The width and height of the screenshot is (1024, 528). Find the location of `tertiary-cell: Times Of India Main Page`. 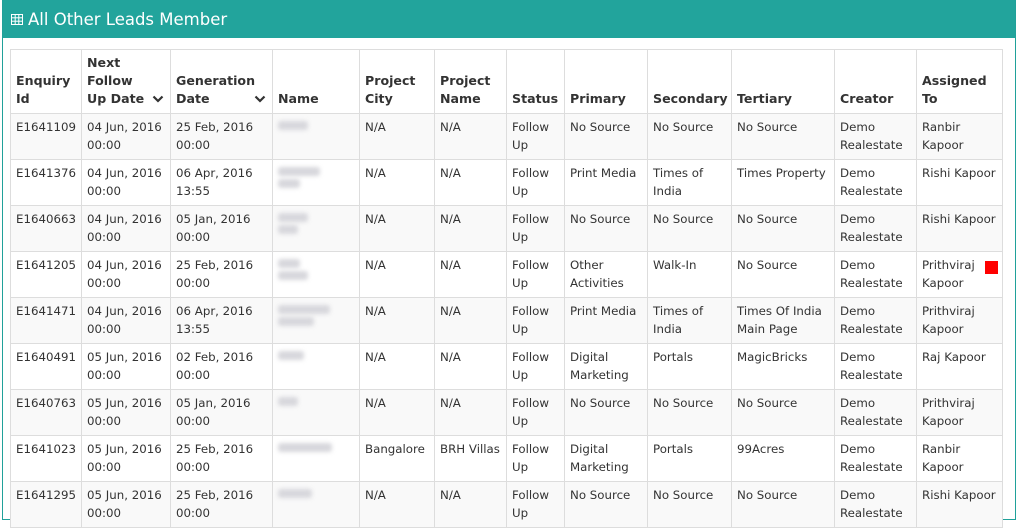

tertiary-cell: Times Of India Main Page is located at coordinates (783, 320).